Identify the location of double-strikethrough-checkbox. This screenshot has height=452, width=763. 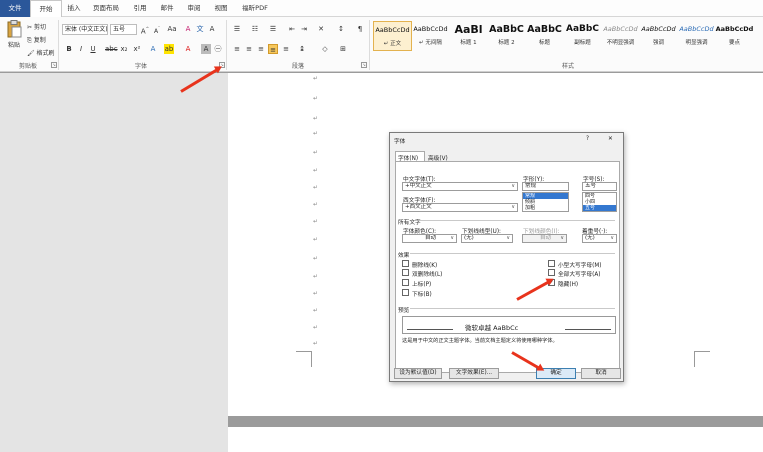
(405, 272).